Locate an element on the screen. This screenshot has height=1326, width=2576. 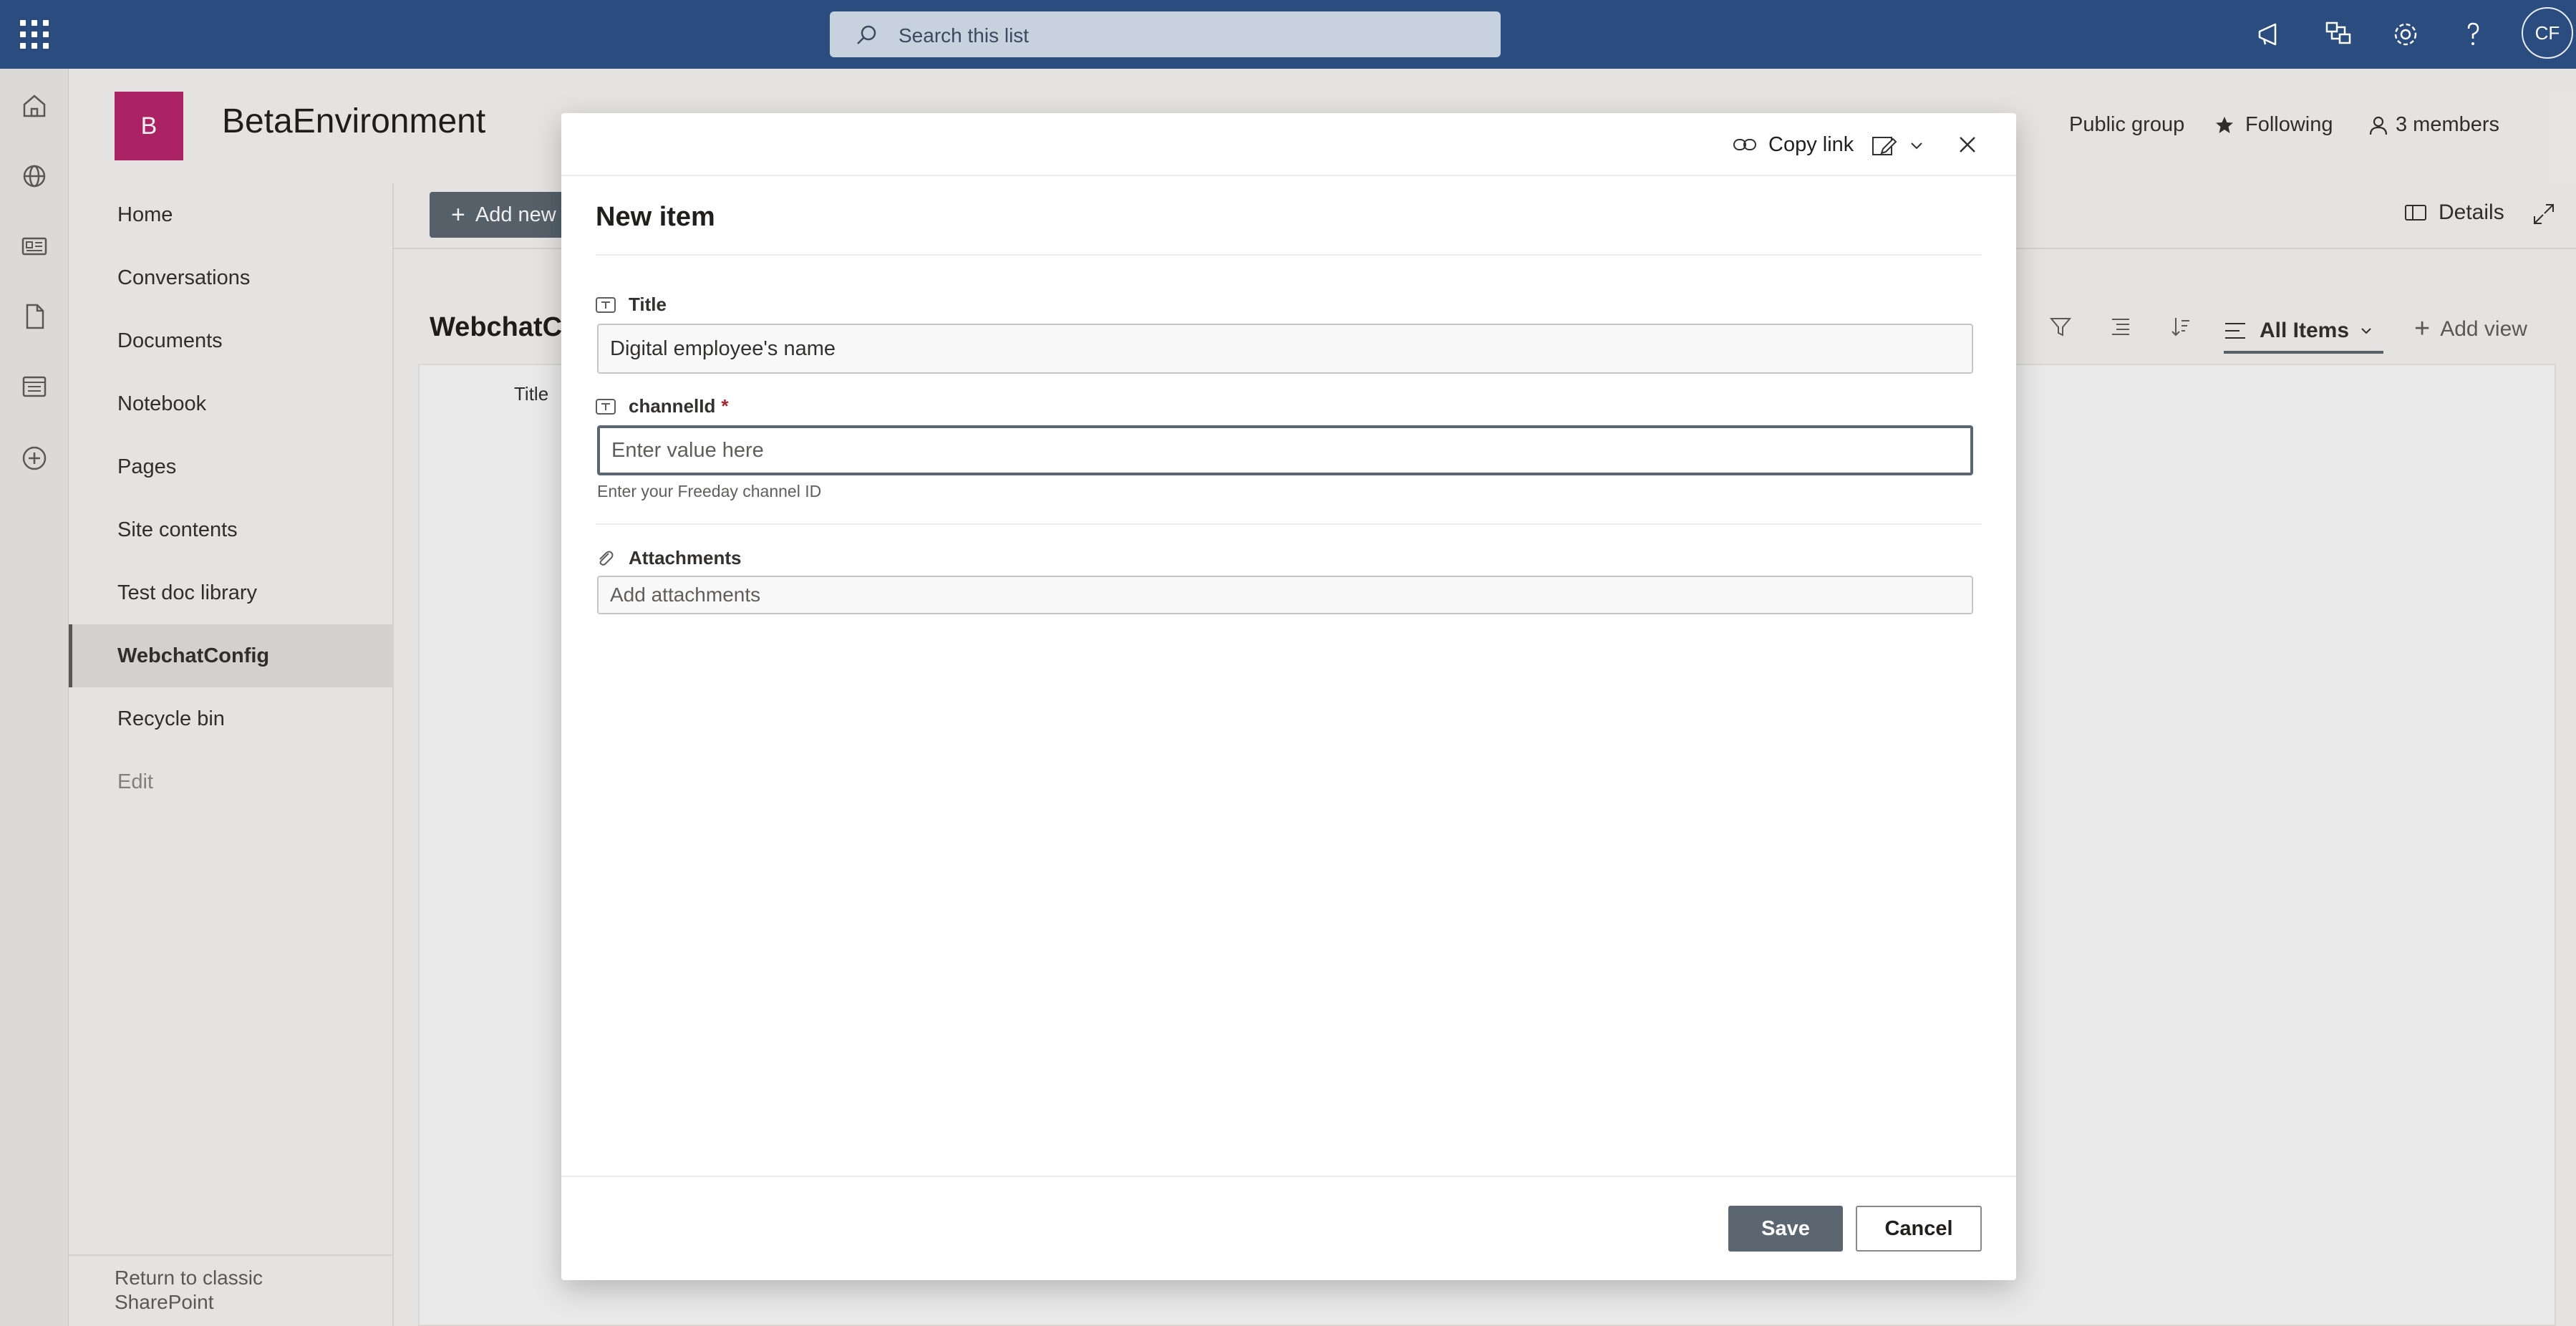
channelid-label: channelId is located at coordinates (672, 406).